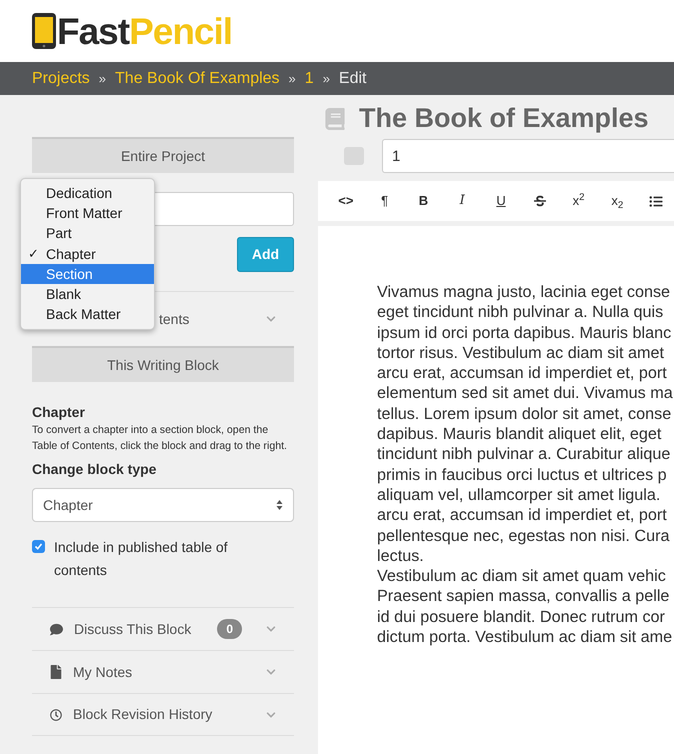  I want to click on checkbox, so click(38, 546).